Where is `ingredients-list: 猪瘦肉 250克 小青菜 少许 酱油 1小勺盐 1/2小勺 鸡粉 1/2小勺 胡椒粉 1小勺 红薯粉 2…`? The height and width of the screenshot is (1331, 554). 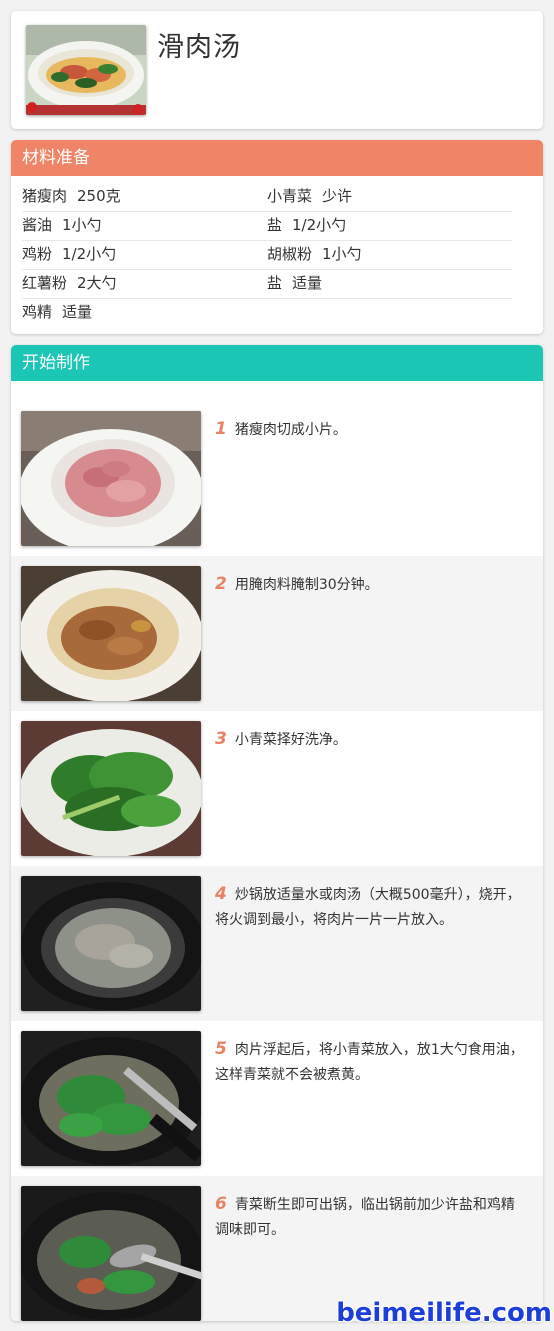
ingredients-list: 猪瘦肉 250克 小青菜 少许 酱油 1小勺盐 1/2小勺 鸡粉 1/2小勺 胡椒粉 1小勺 红薯粉 2… is located at coordinates (277, 255).